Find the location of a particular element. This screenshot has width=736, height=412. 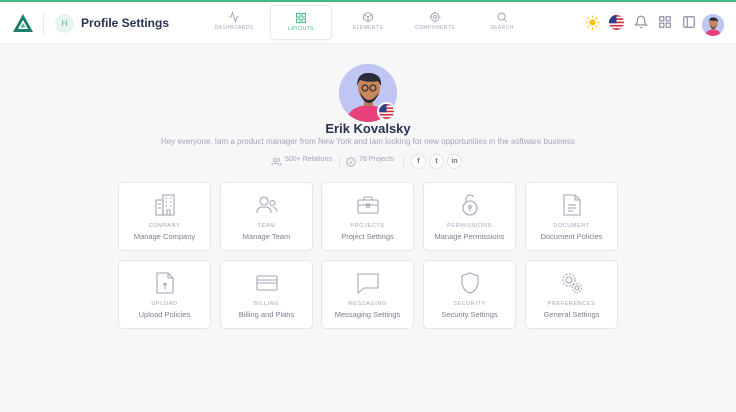

tab-label: Elements is located at coordinates (368, 28).